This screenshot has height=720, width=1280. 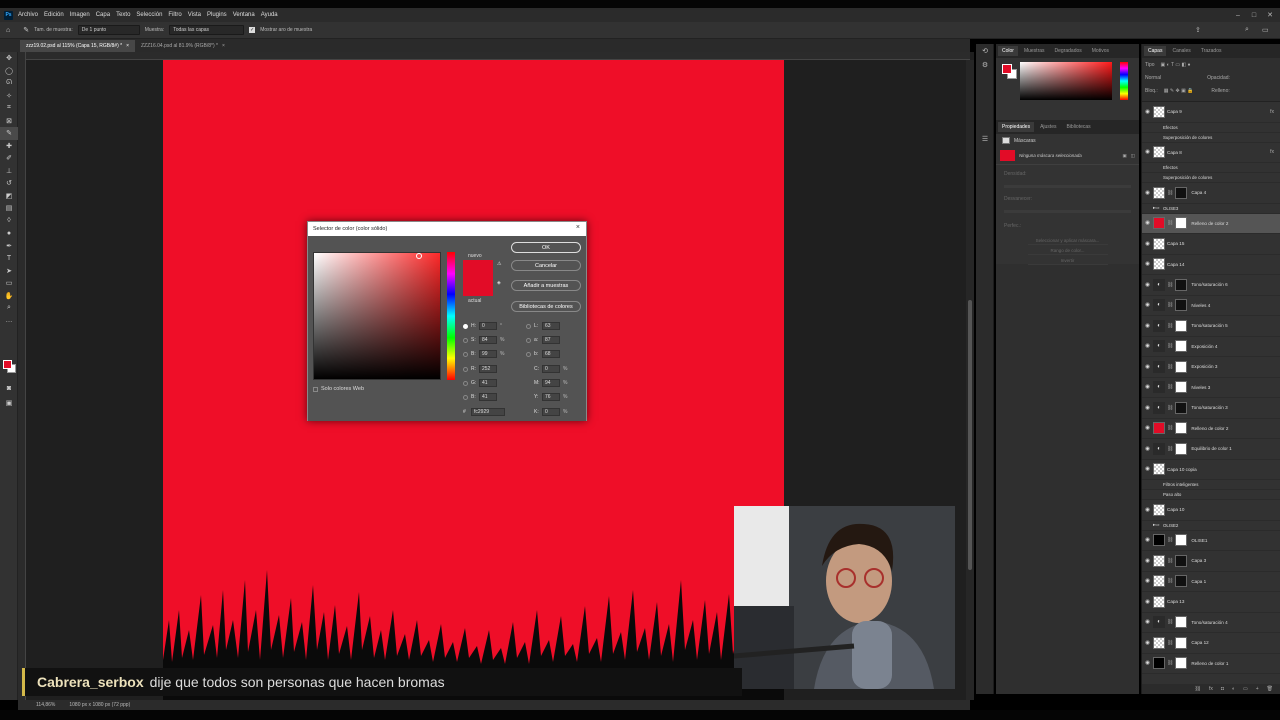 What do you see at coordinates (1211, 265) in the screenshot?
I see `layer-row: ◉ Capa 14` at bounding box center [1211, 265].